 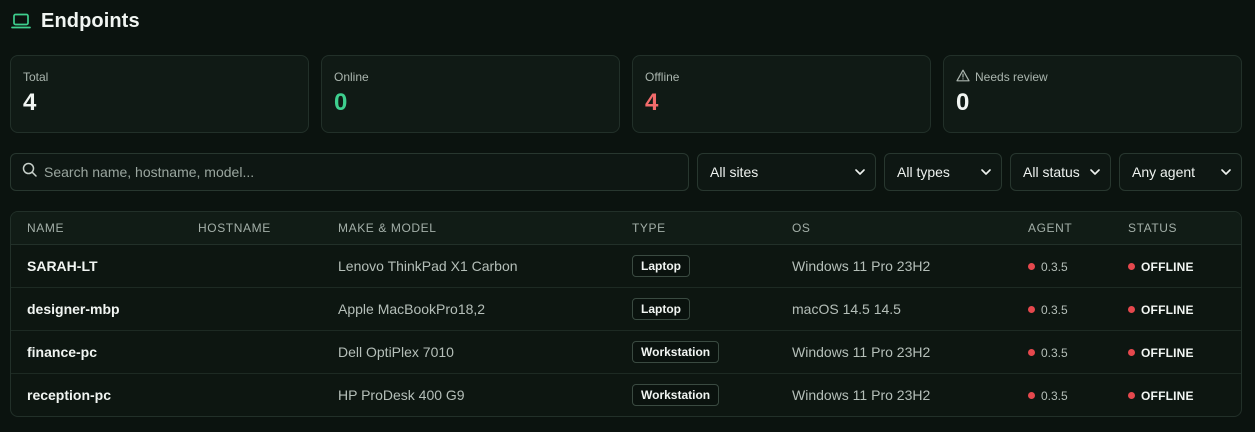 What do you see at coordinates (846, 309) in the screenshot?
I see `endpoint-os: macOS 14.5 14.5` at bounding box center [846, 309].